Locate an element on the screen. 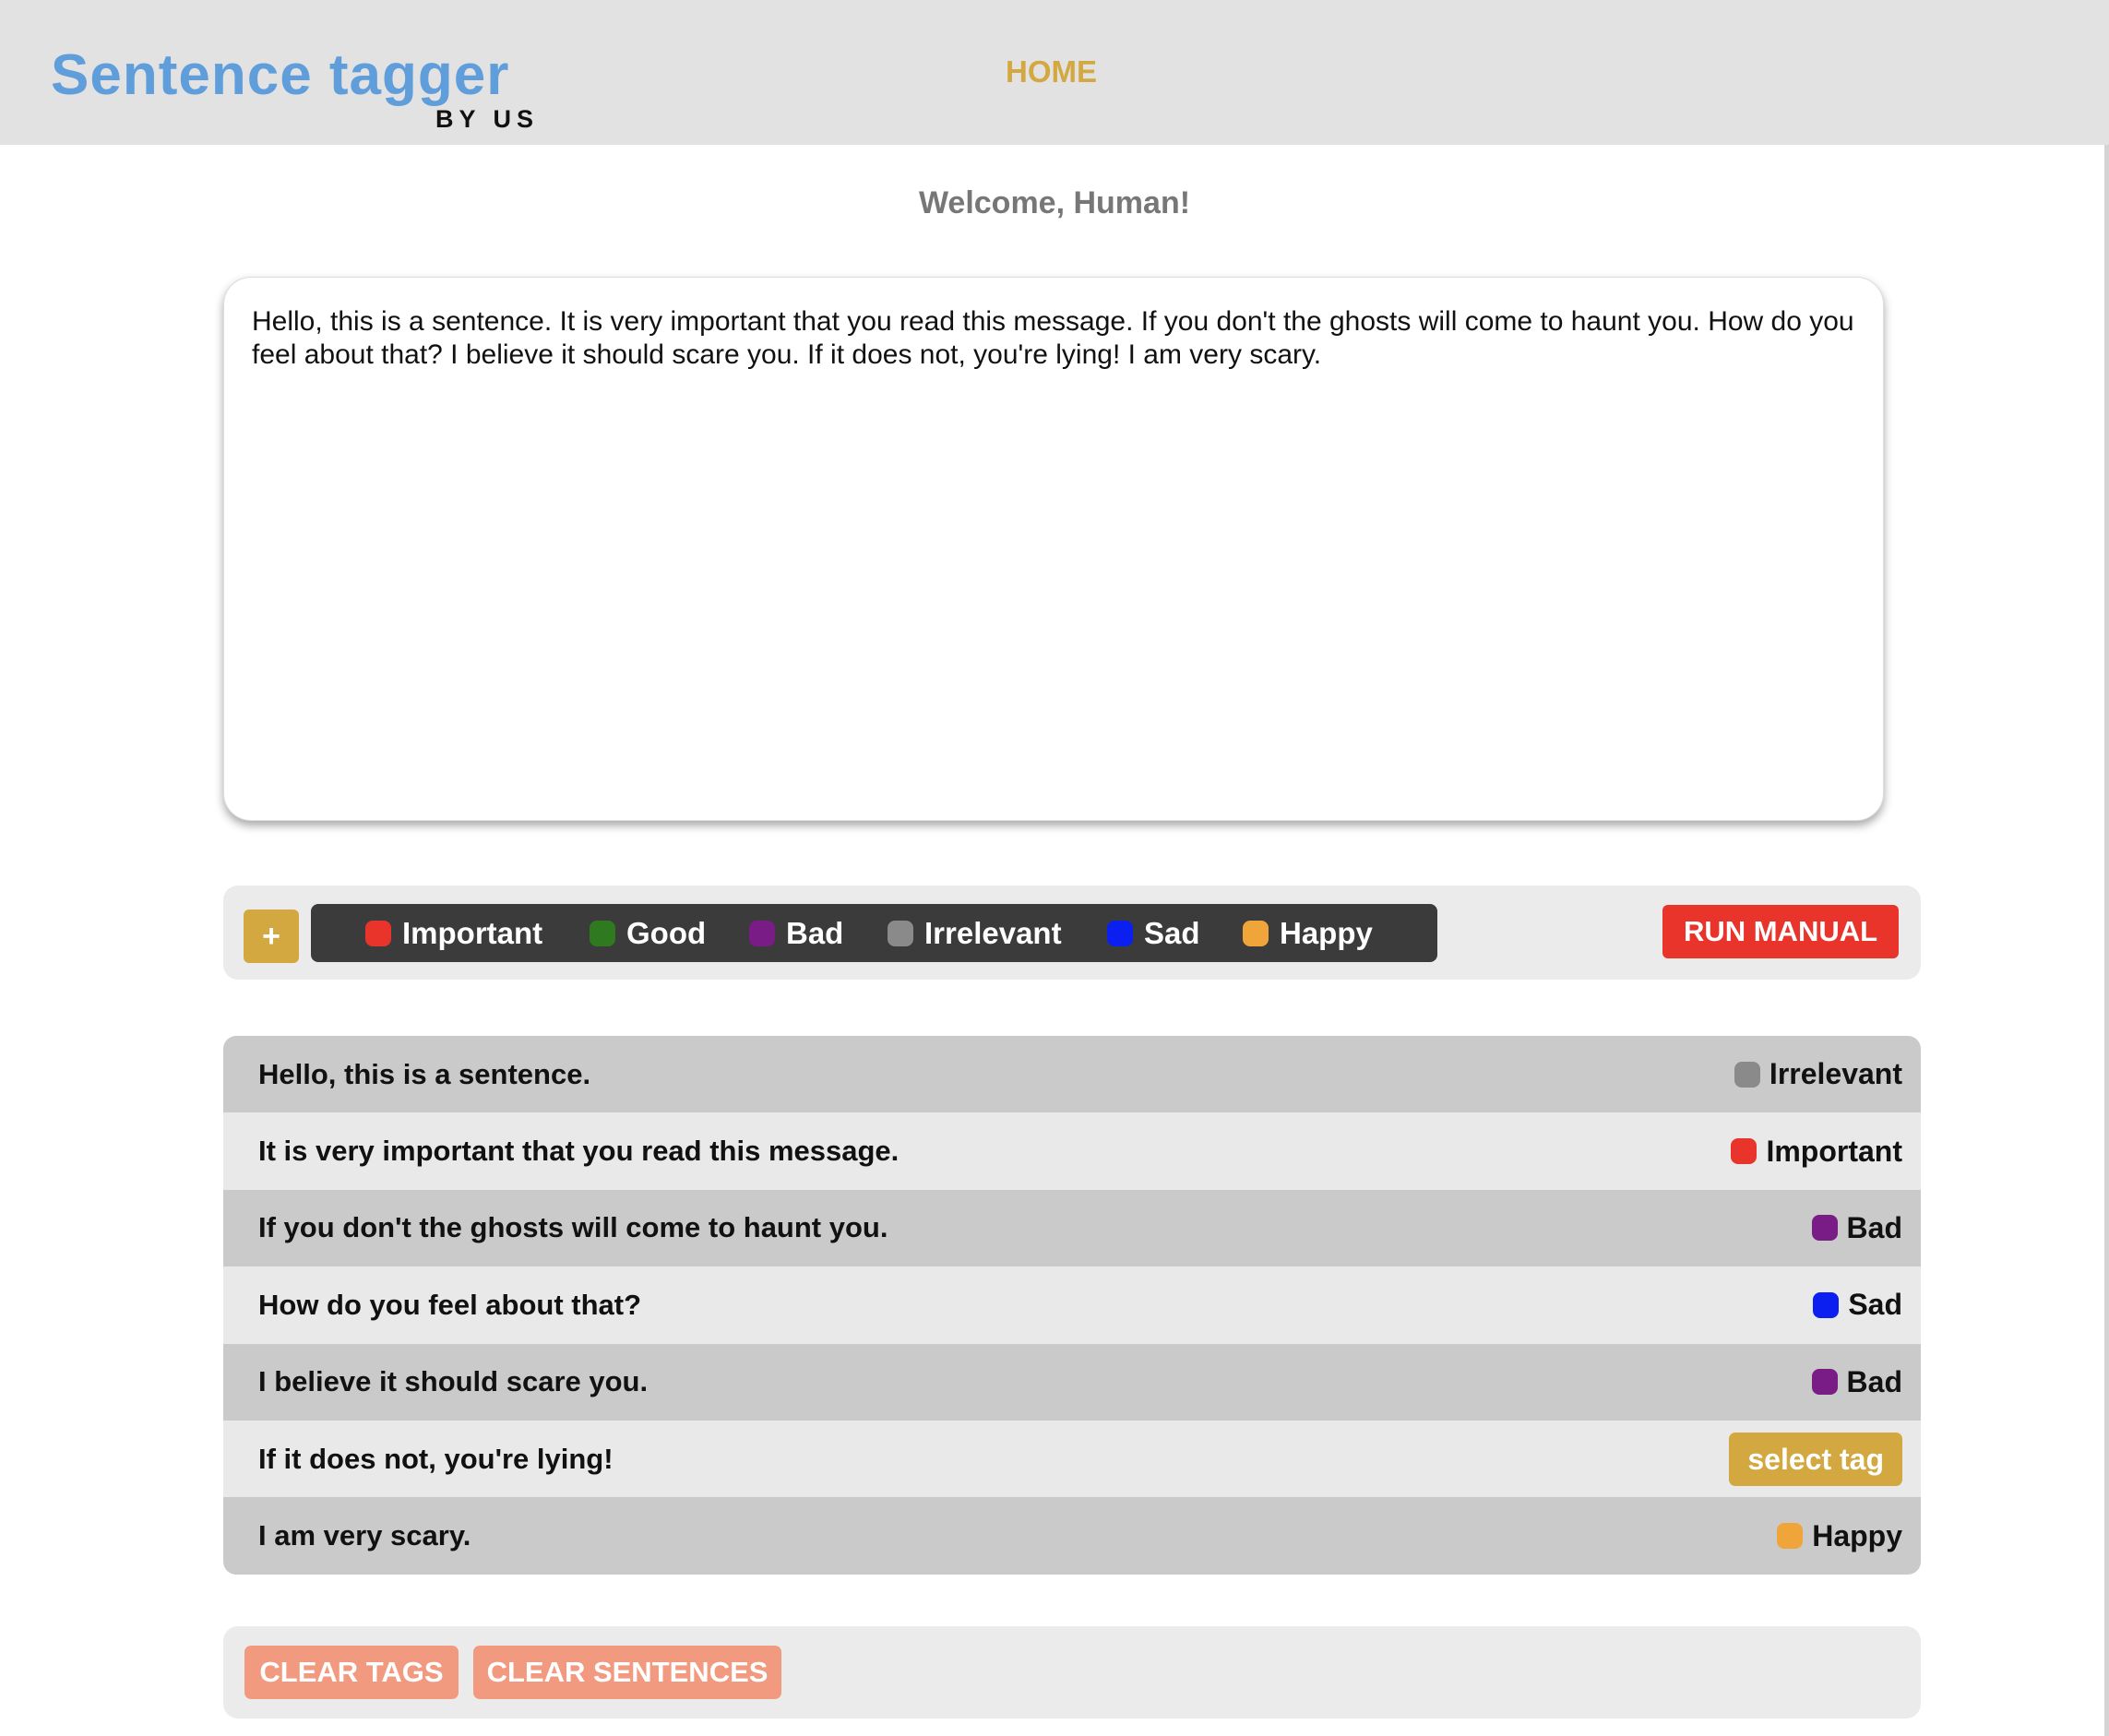 Image resolution: width=2109 pixels, height=1736 pixels. select-tag-button: select tag is located at coordinates (1815, 1459).